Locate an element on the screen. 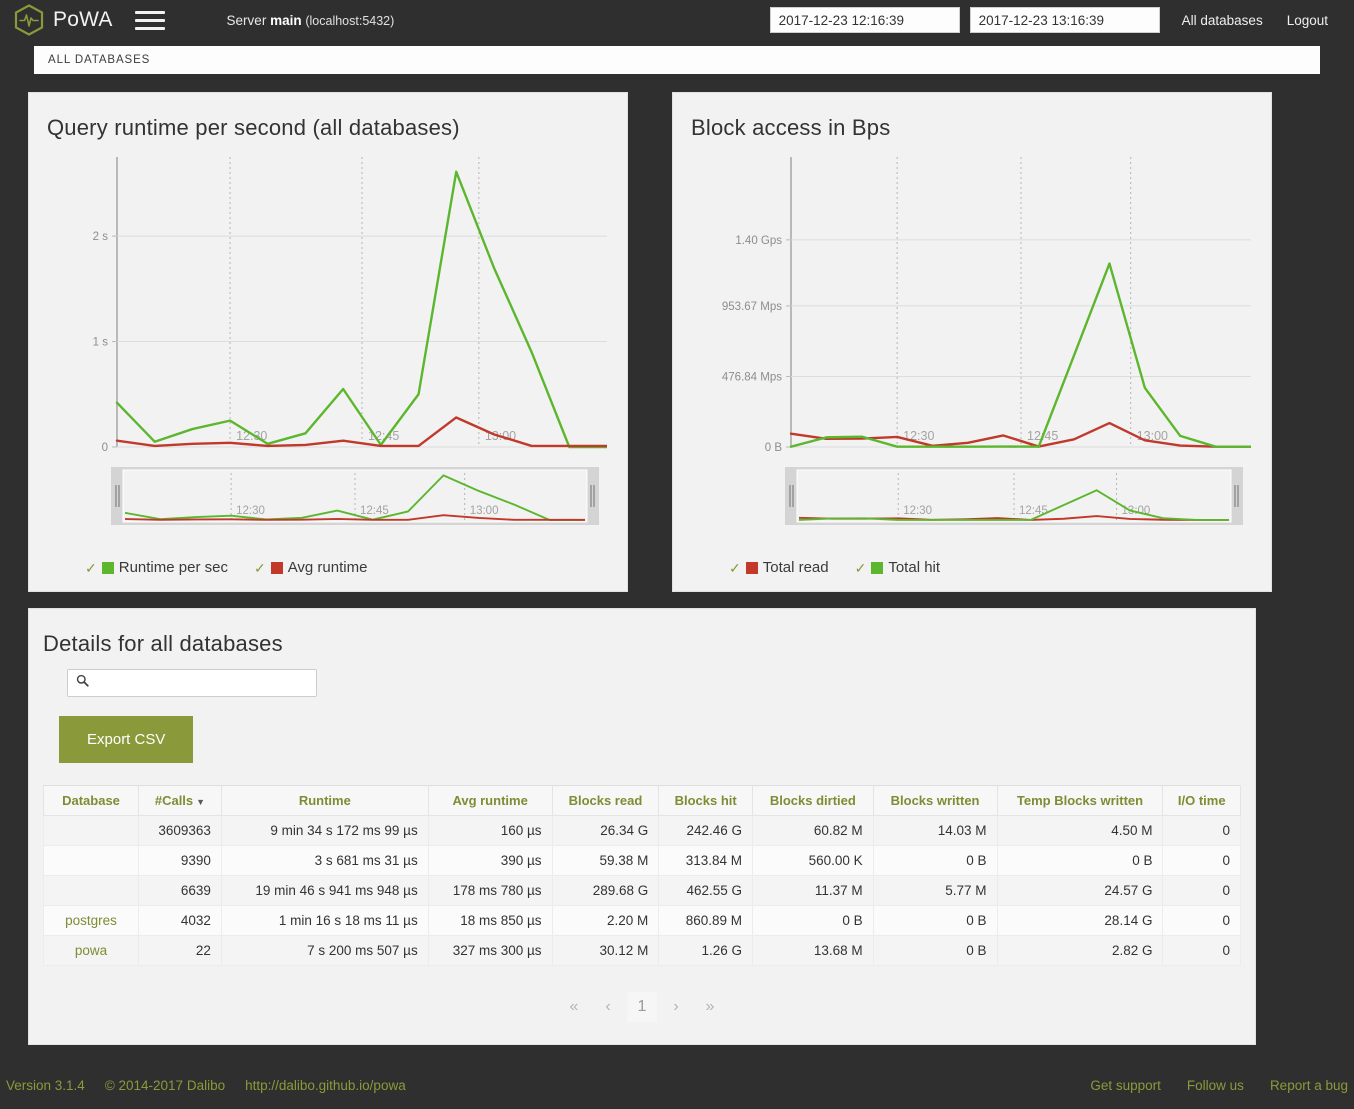 This screenshot has width=1354, height=1109. table-cell: 390 µs is located at coordinates (490, 860).